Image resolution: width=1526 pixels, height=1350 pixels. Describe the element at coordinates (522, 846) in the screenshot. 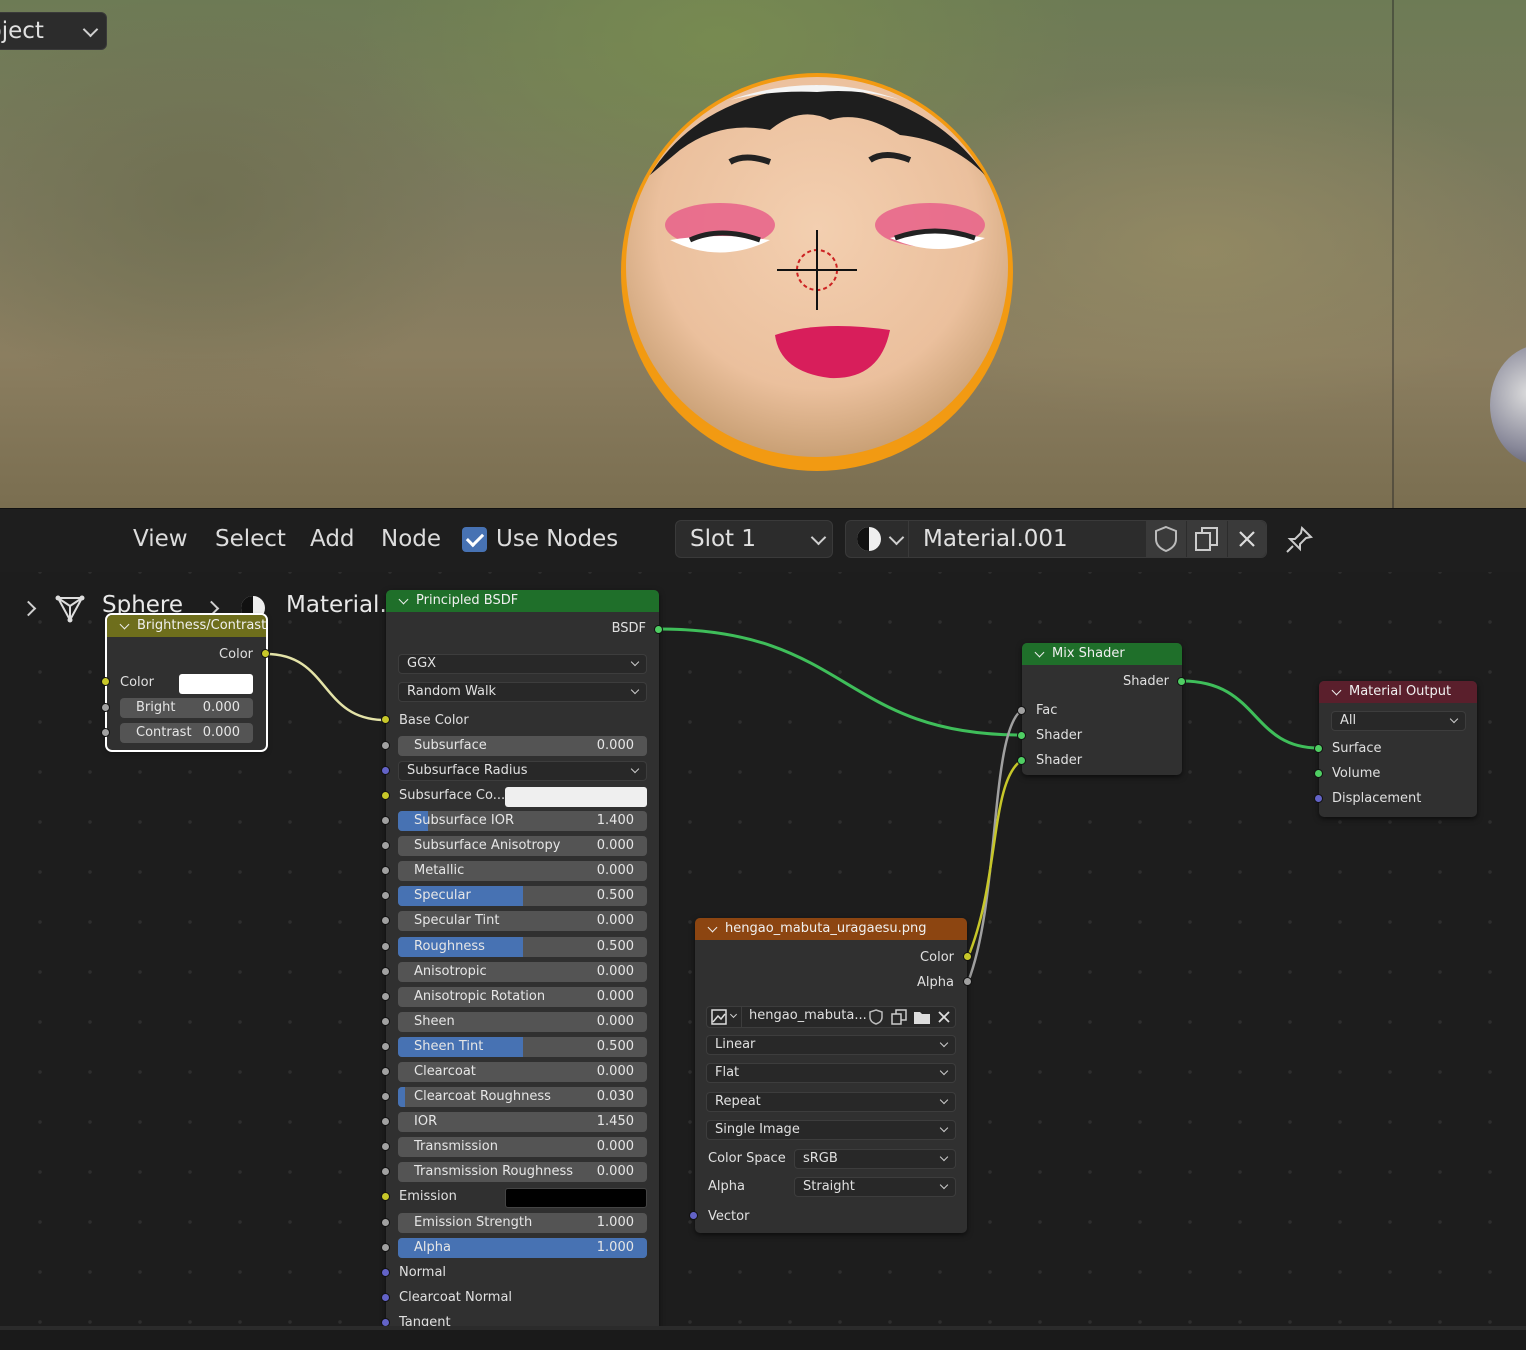

I see `field-subsurface-anisotropy: Subsurface Anisotropy 0.000` at that location.